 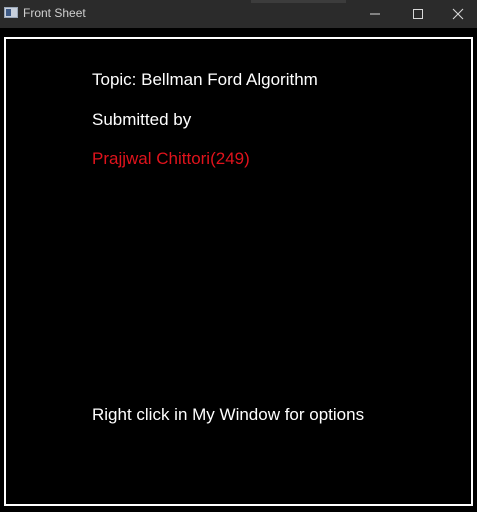 I want to click on maximize-button, so click(x=418, y=14).